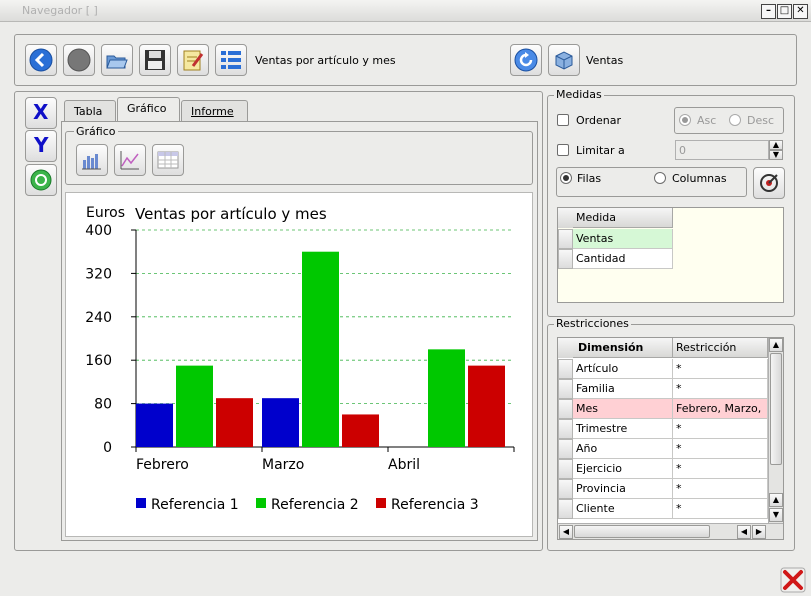 Image resolution: width=811 pixels, height=596 pixels. I want to click on grafico-group-title: Gráfico, so click(96, 131).